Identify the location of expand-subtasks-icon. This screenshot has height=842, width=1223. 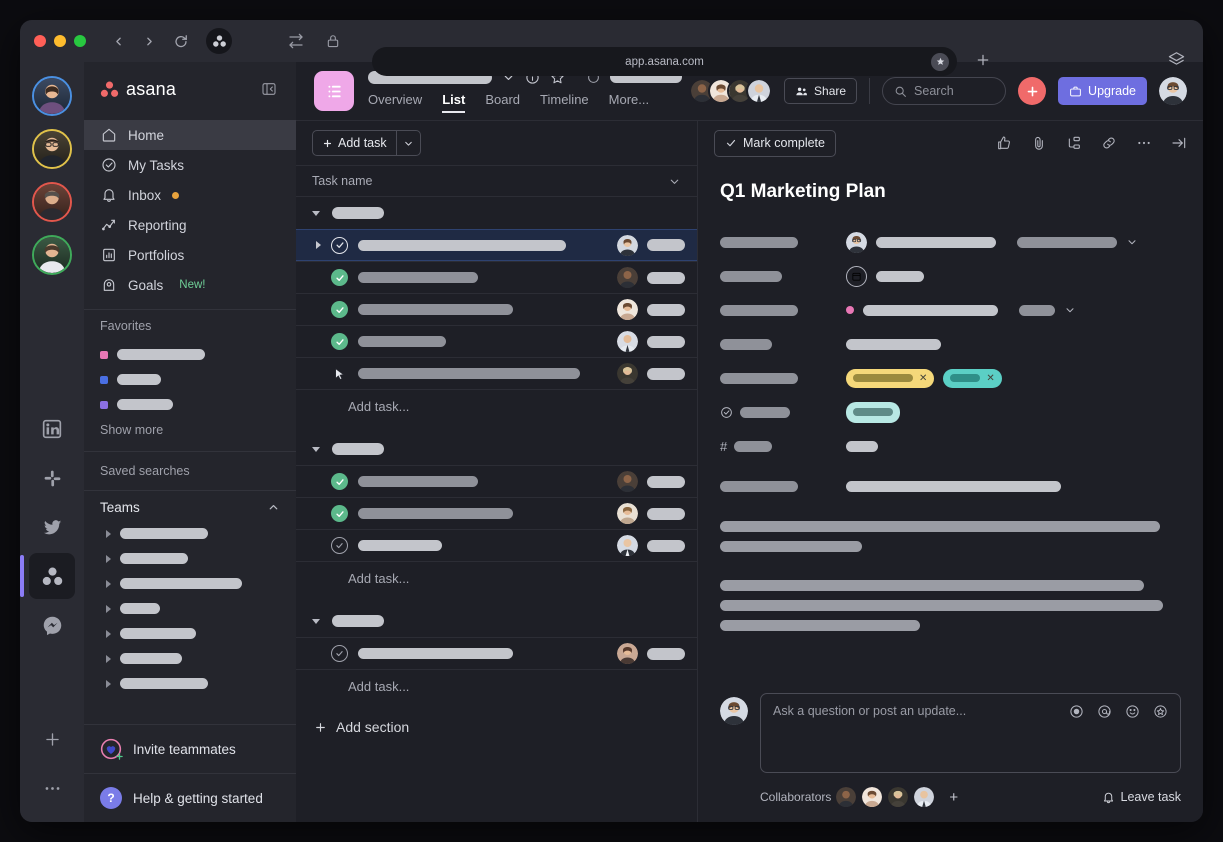
(318, 245).